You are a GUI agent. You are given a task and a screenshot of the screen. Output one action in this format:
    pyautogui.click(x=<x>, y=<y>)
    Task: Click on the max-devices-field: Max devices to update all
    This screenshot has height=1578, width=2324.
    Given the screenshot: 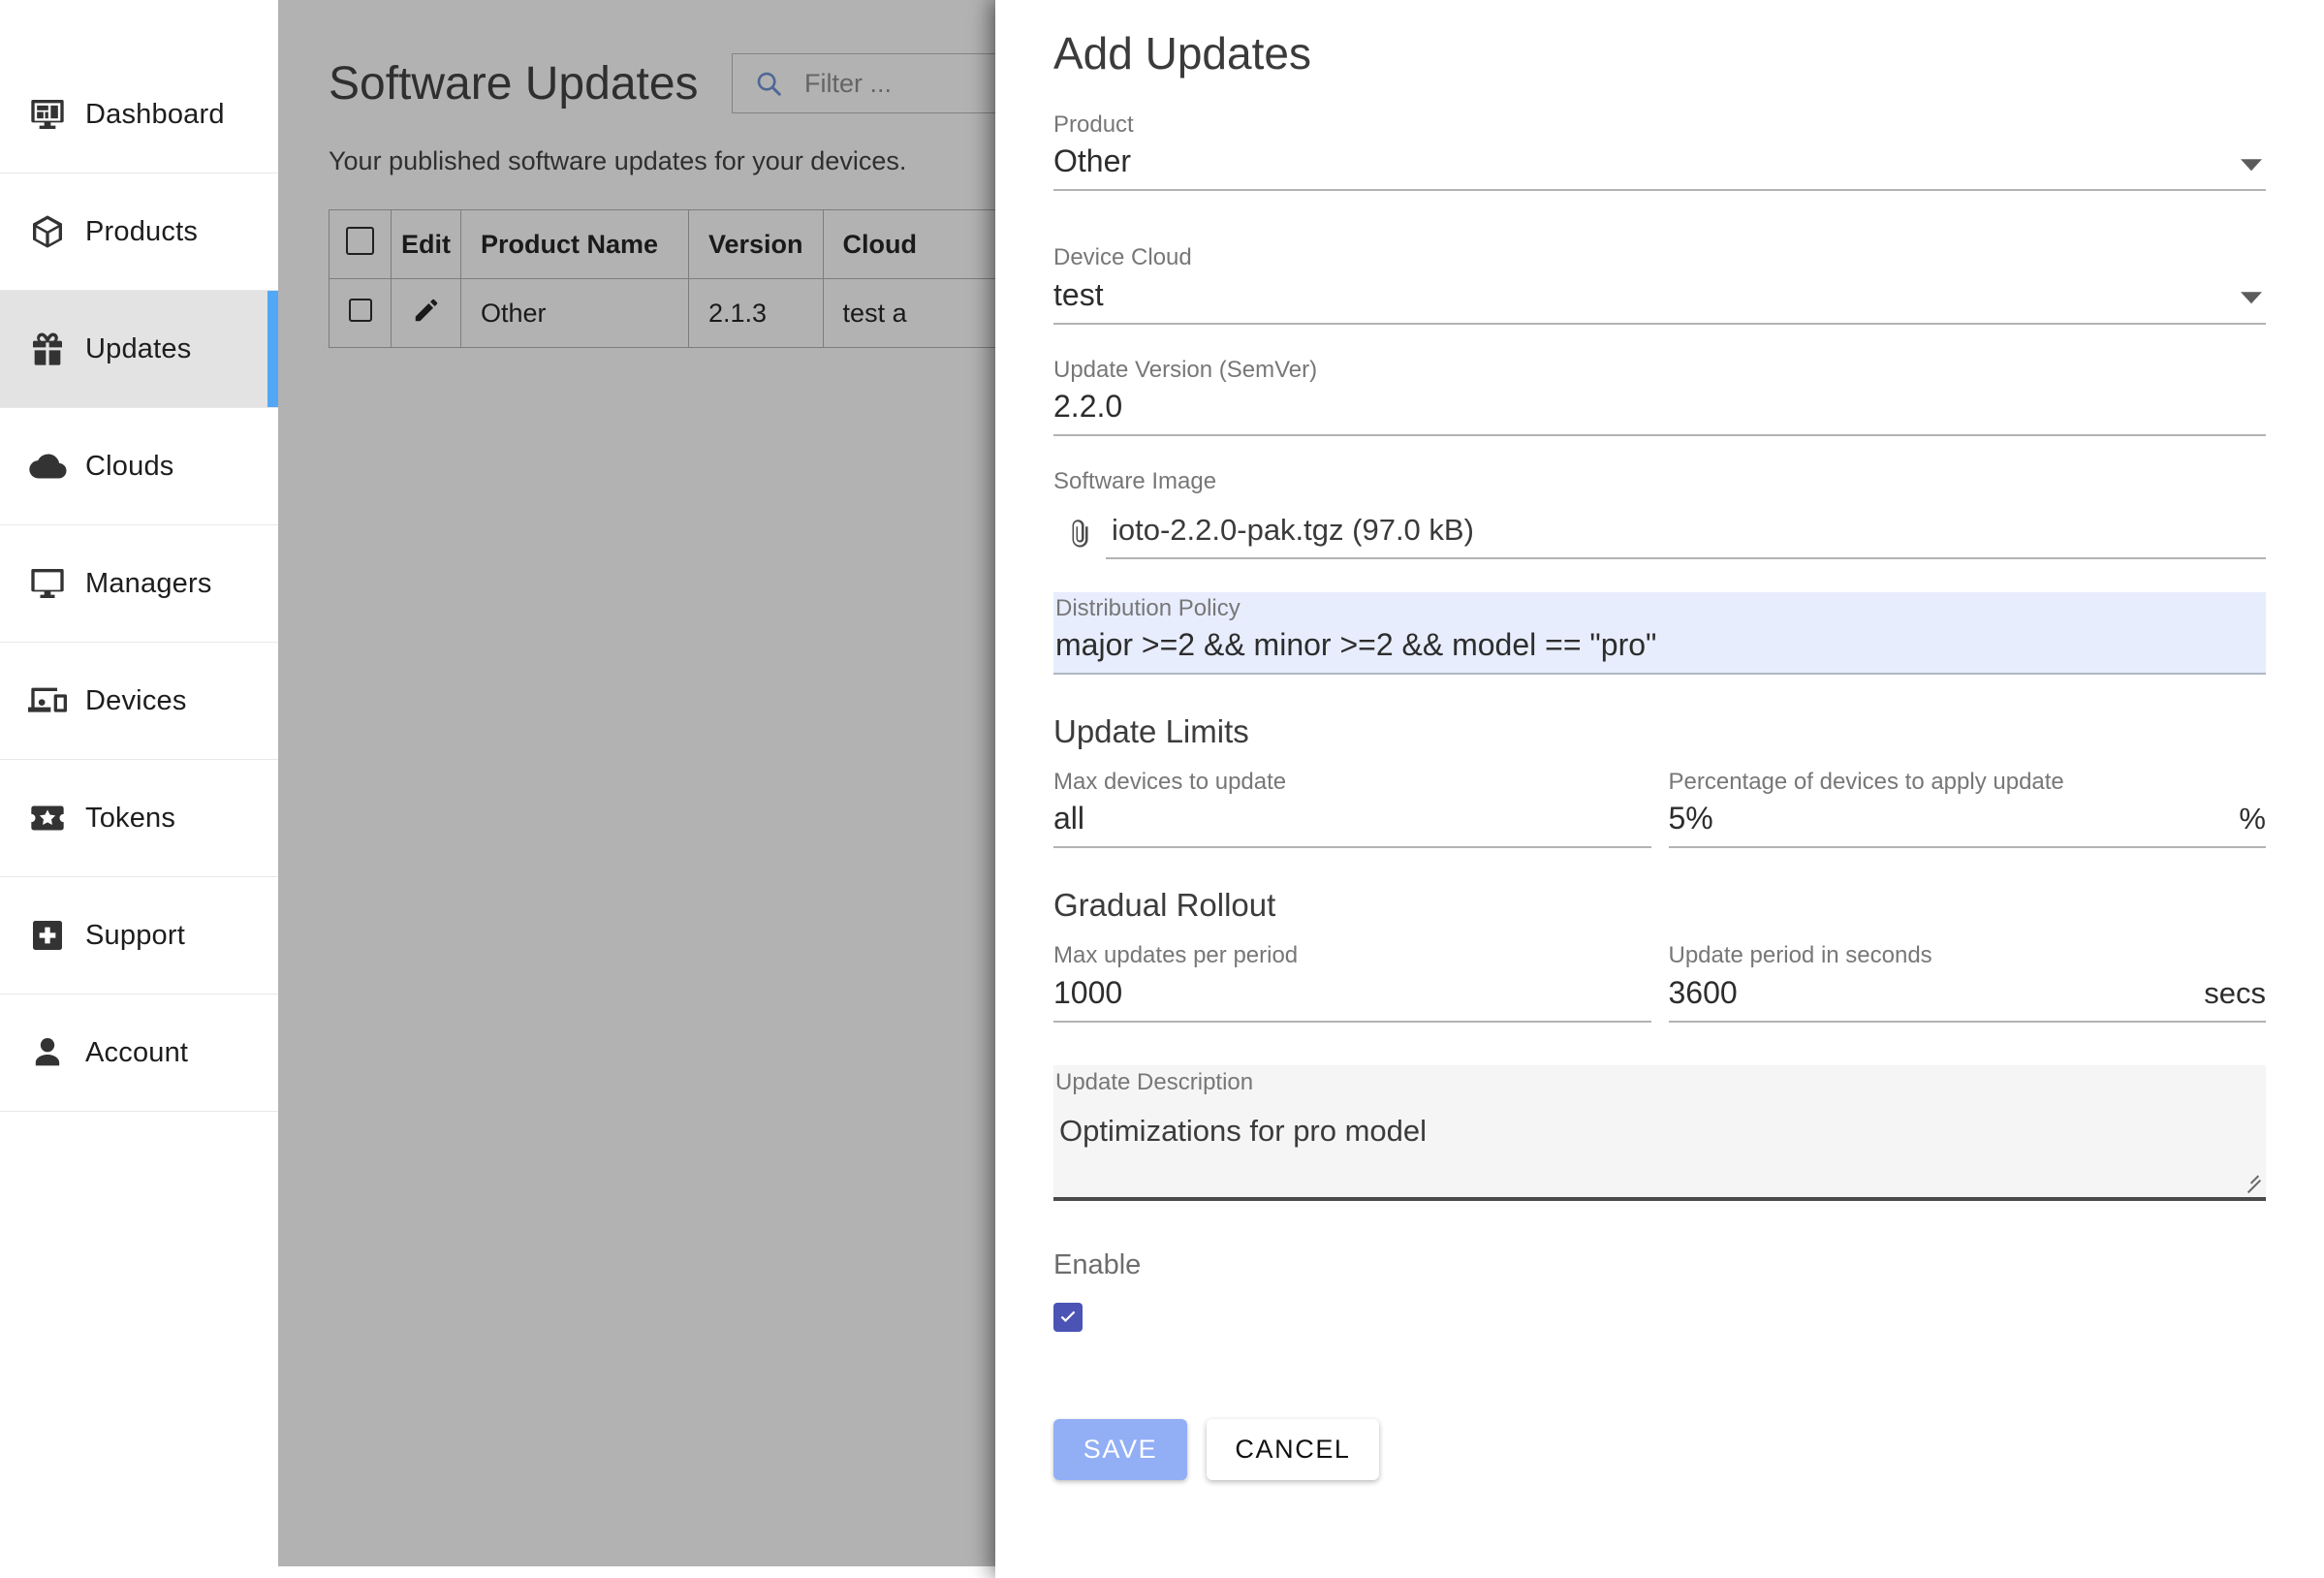 What is the action you would take?
    pyautogui.click(x=1352, y=809)
    